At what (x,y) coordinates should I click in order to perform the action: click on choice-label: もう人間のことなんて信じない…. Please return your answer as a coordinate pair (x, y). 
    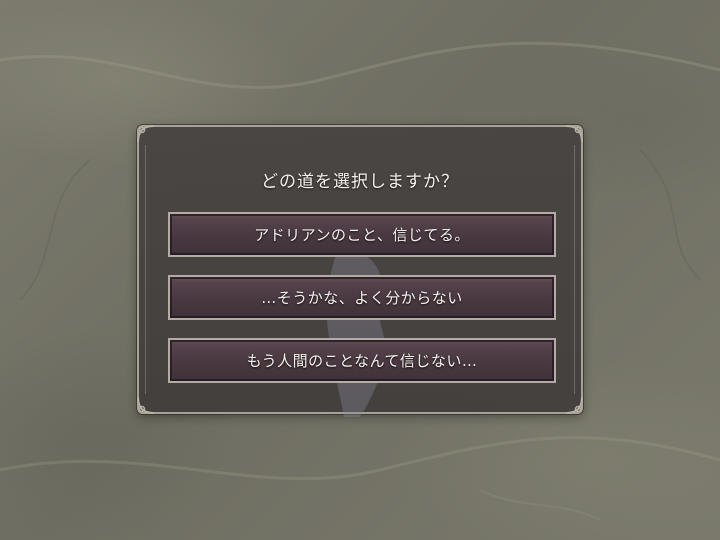
    Looking at the image, I should click on (362, 361).